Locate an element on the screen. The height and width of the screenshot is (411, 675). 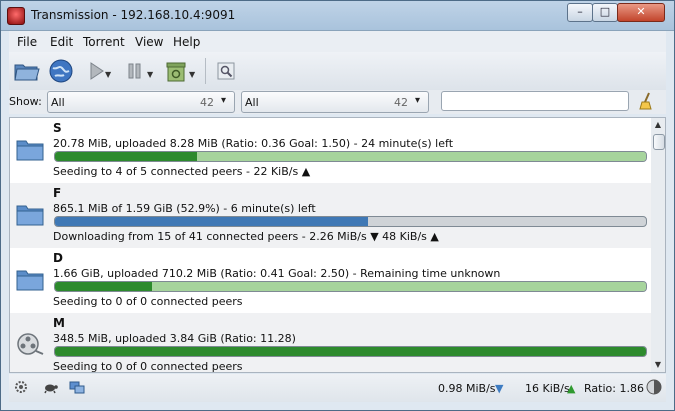
ratio-text: Ratio: 1.86 is located at coordinates (614, 388).